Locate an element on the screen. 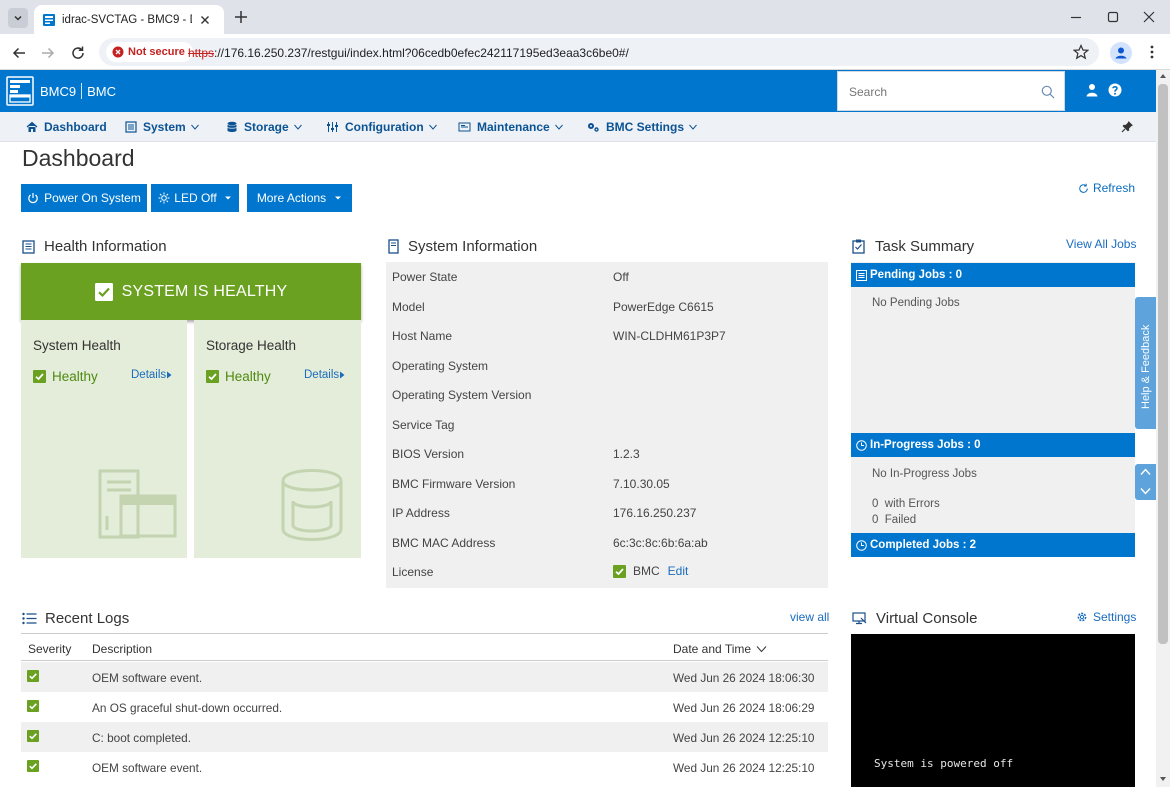 The height and width of the screenshot is (787, 1170). log-datetime: Wed Jun 26 2024 18:06:29 is located at coordinates (744, 708).